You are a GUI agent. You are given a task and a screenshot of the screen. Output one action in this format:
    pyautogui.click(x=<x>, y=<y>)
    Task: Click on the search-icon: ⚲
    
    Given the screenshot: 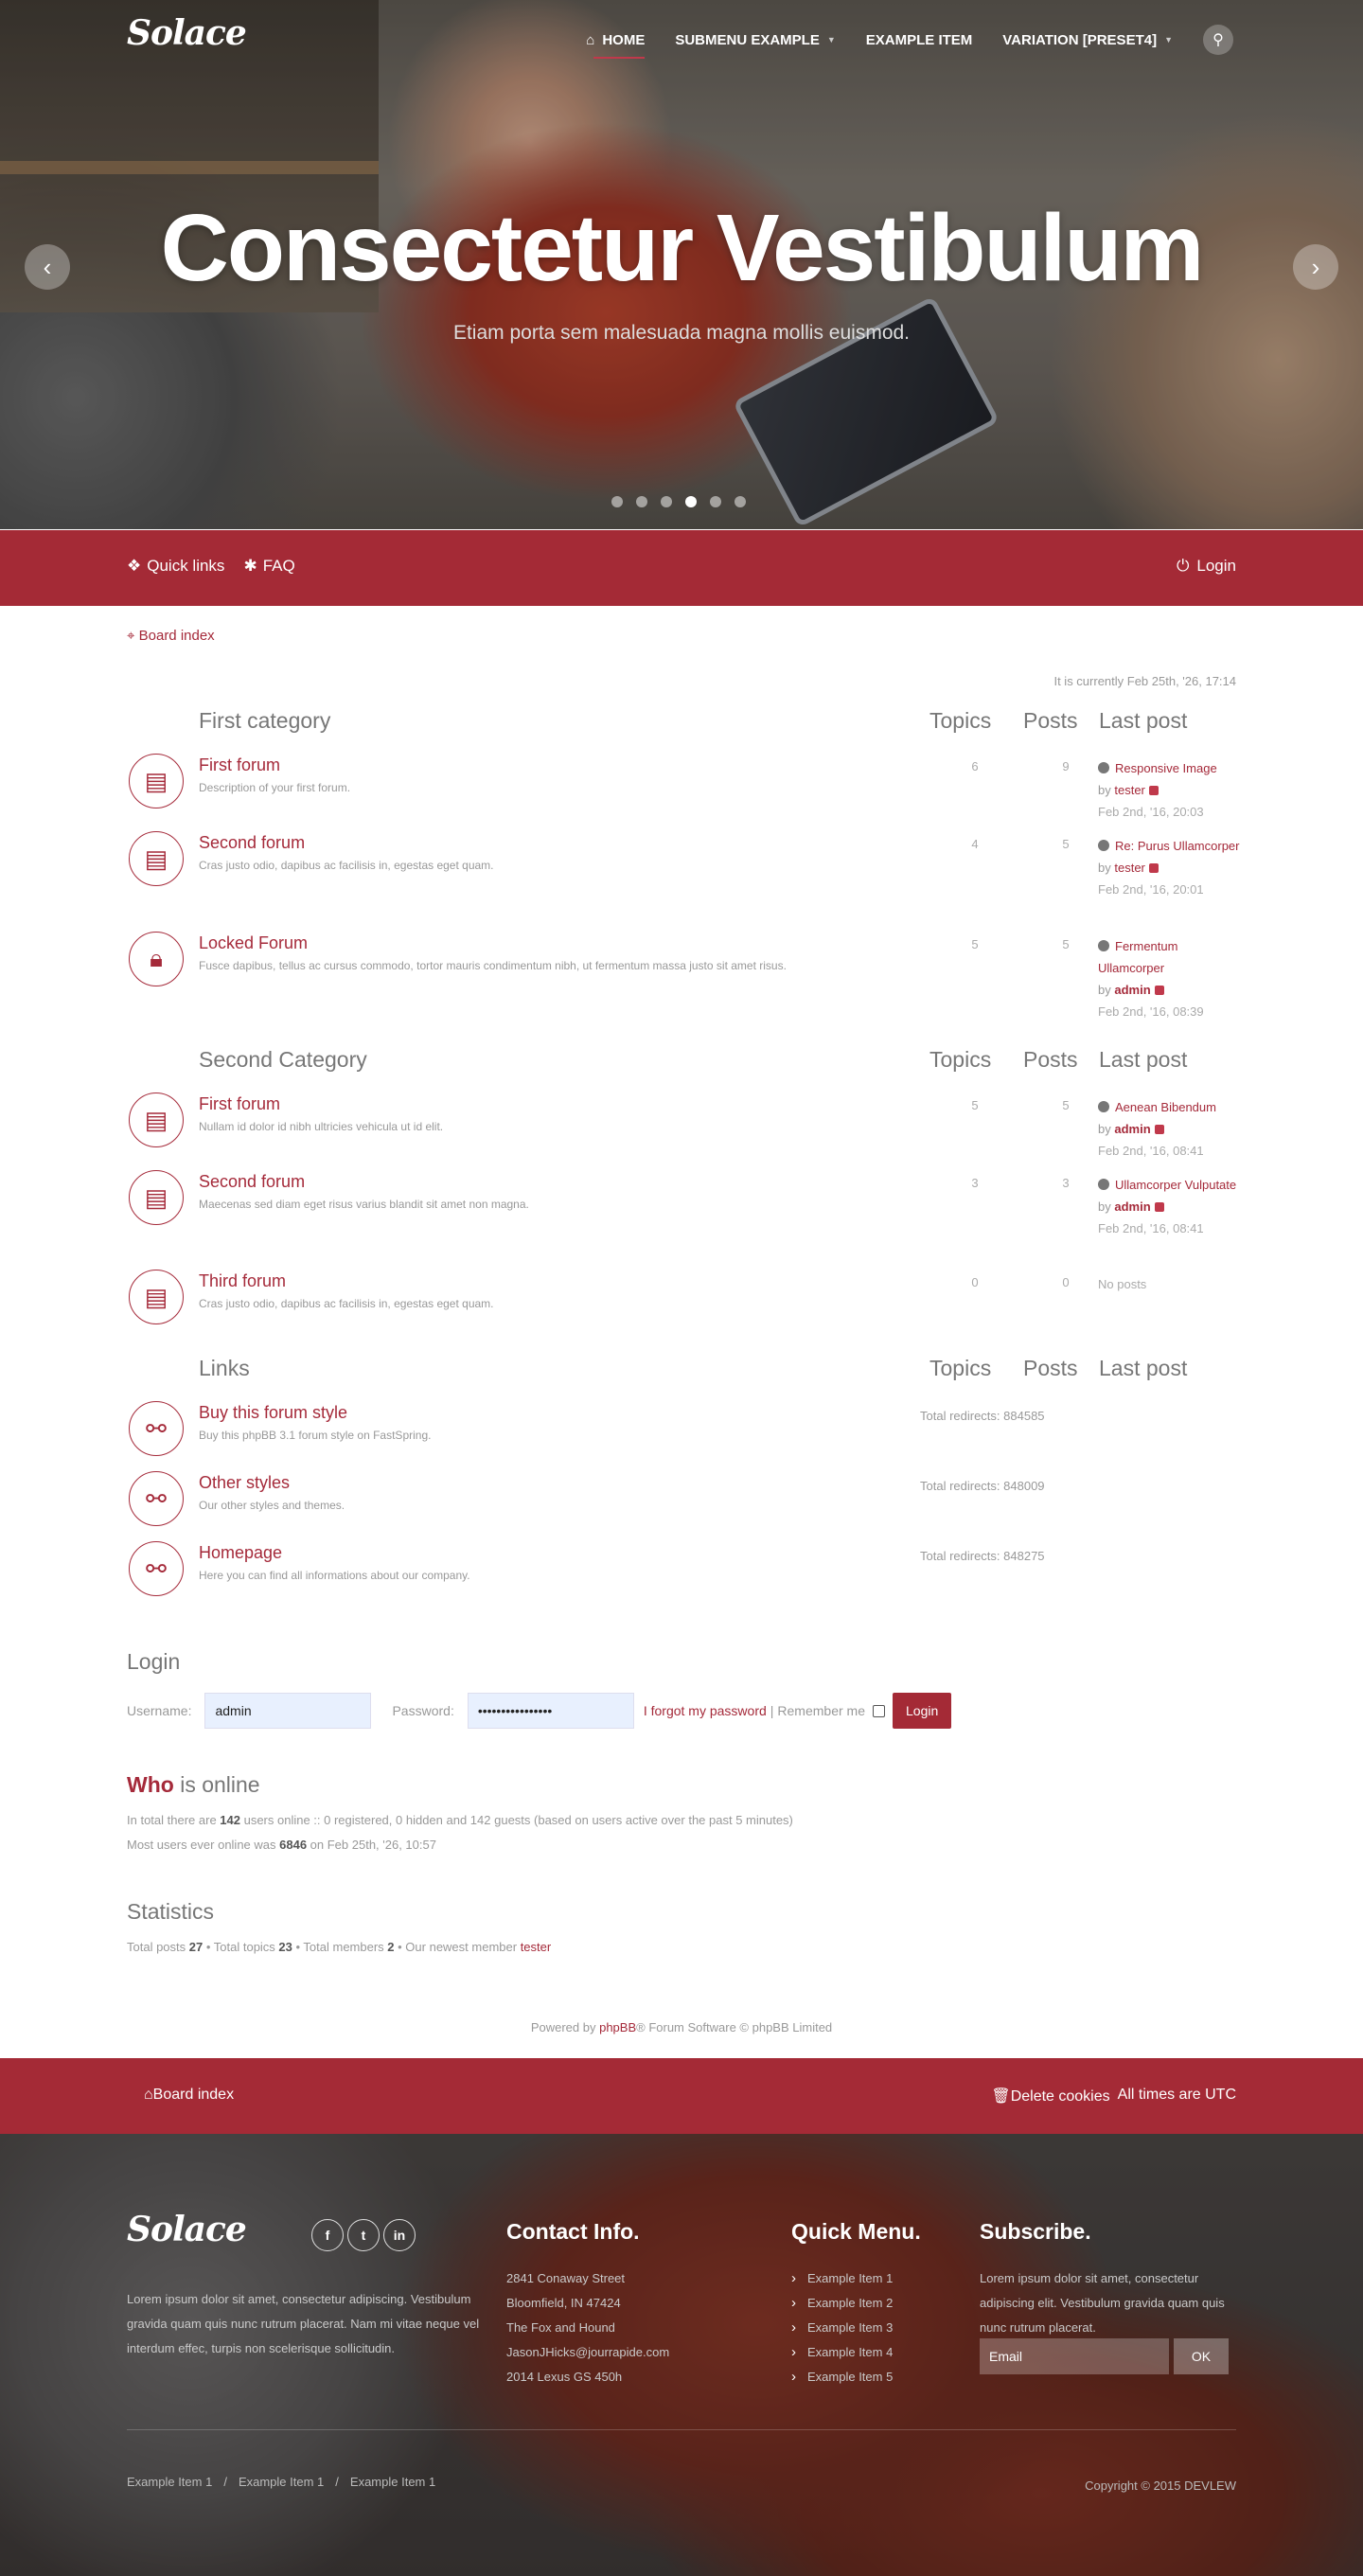 What is the action you would take?
    pyautogui.click(x=1218, y=40)
    